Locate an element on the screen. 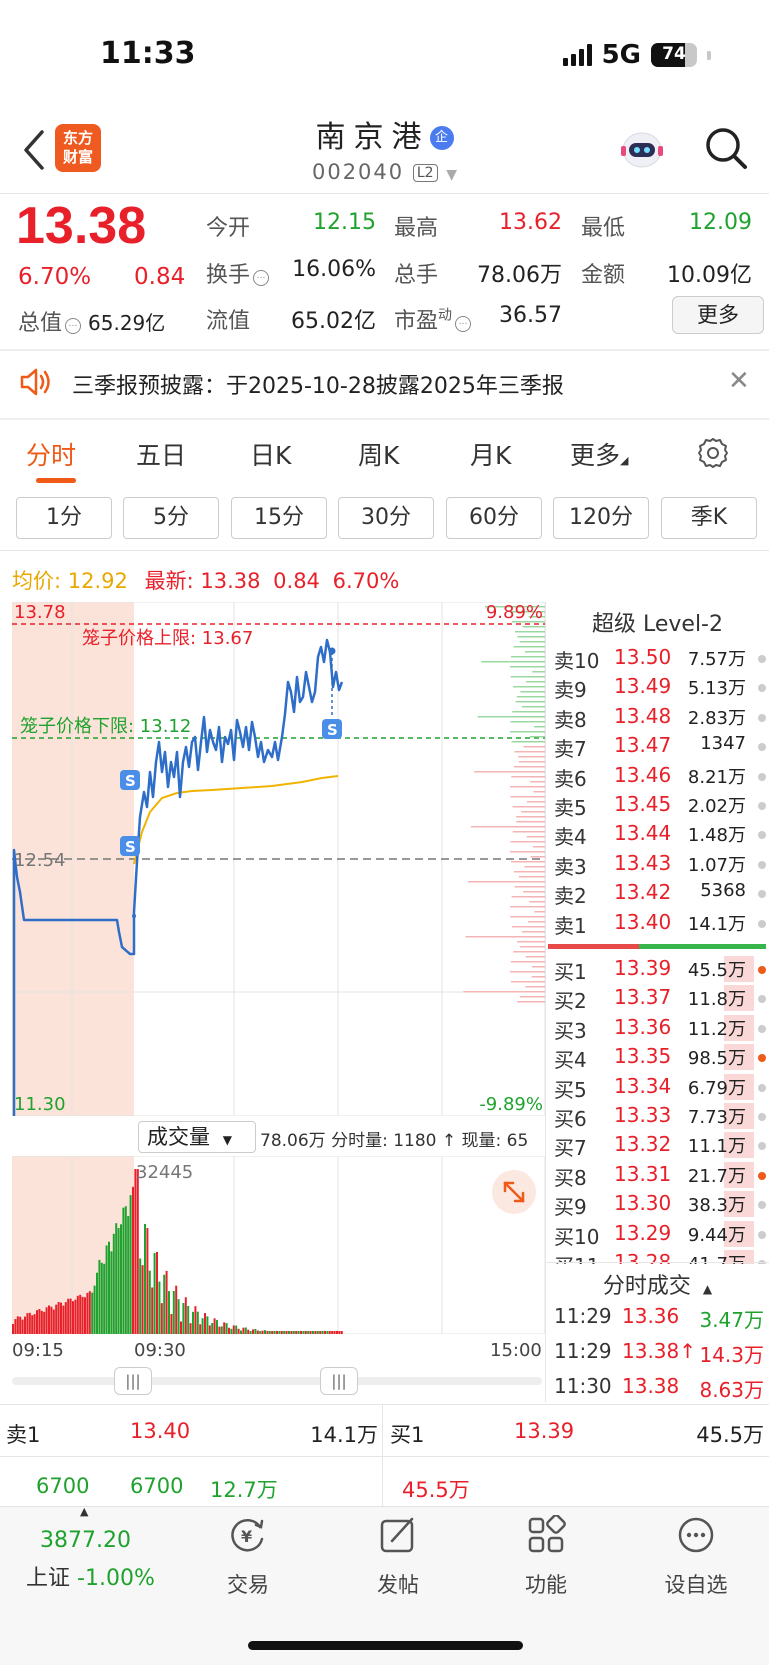  ask-row: 卖10 13.50 7.57万 is located at coordinates (661, 659).